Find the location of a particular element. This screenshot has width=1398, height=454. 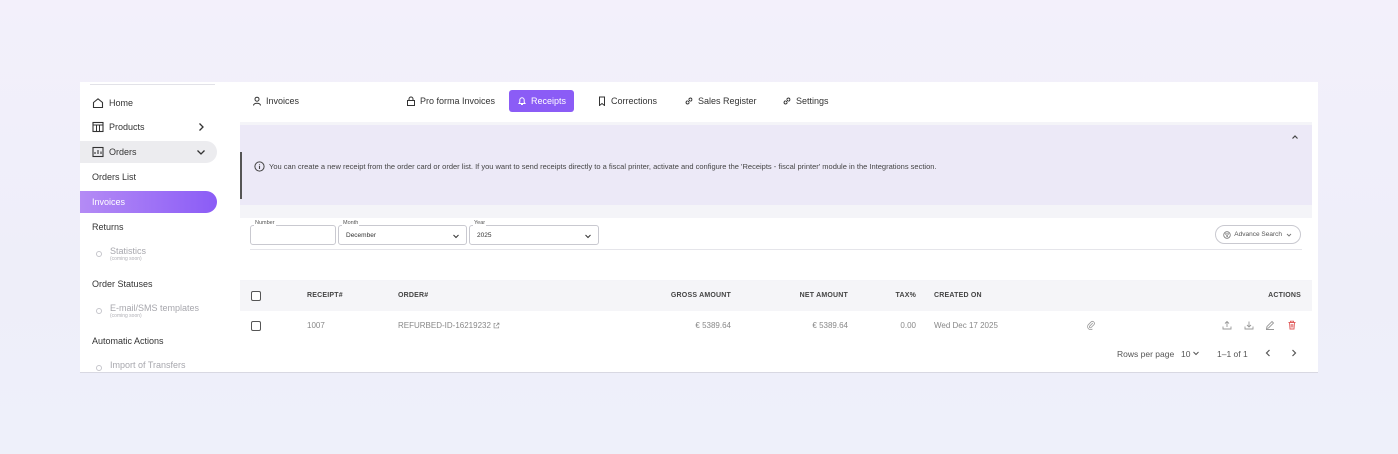

row-checkbox is located at coordinates (256, 326).